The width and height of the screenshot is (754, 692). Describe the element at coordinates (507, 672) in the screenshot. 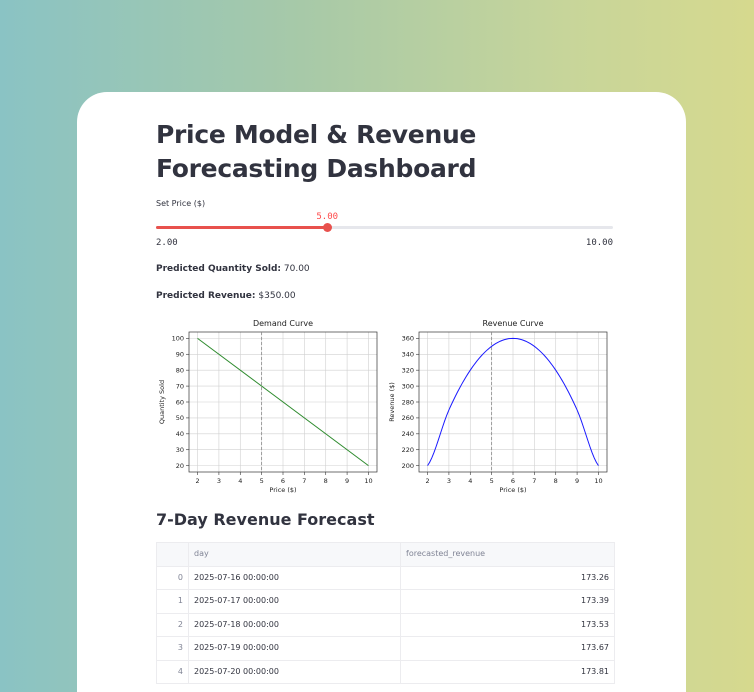

I see `revenue-cell: 173.81` at that location.